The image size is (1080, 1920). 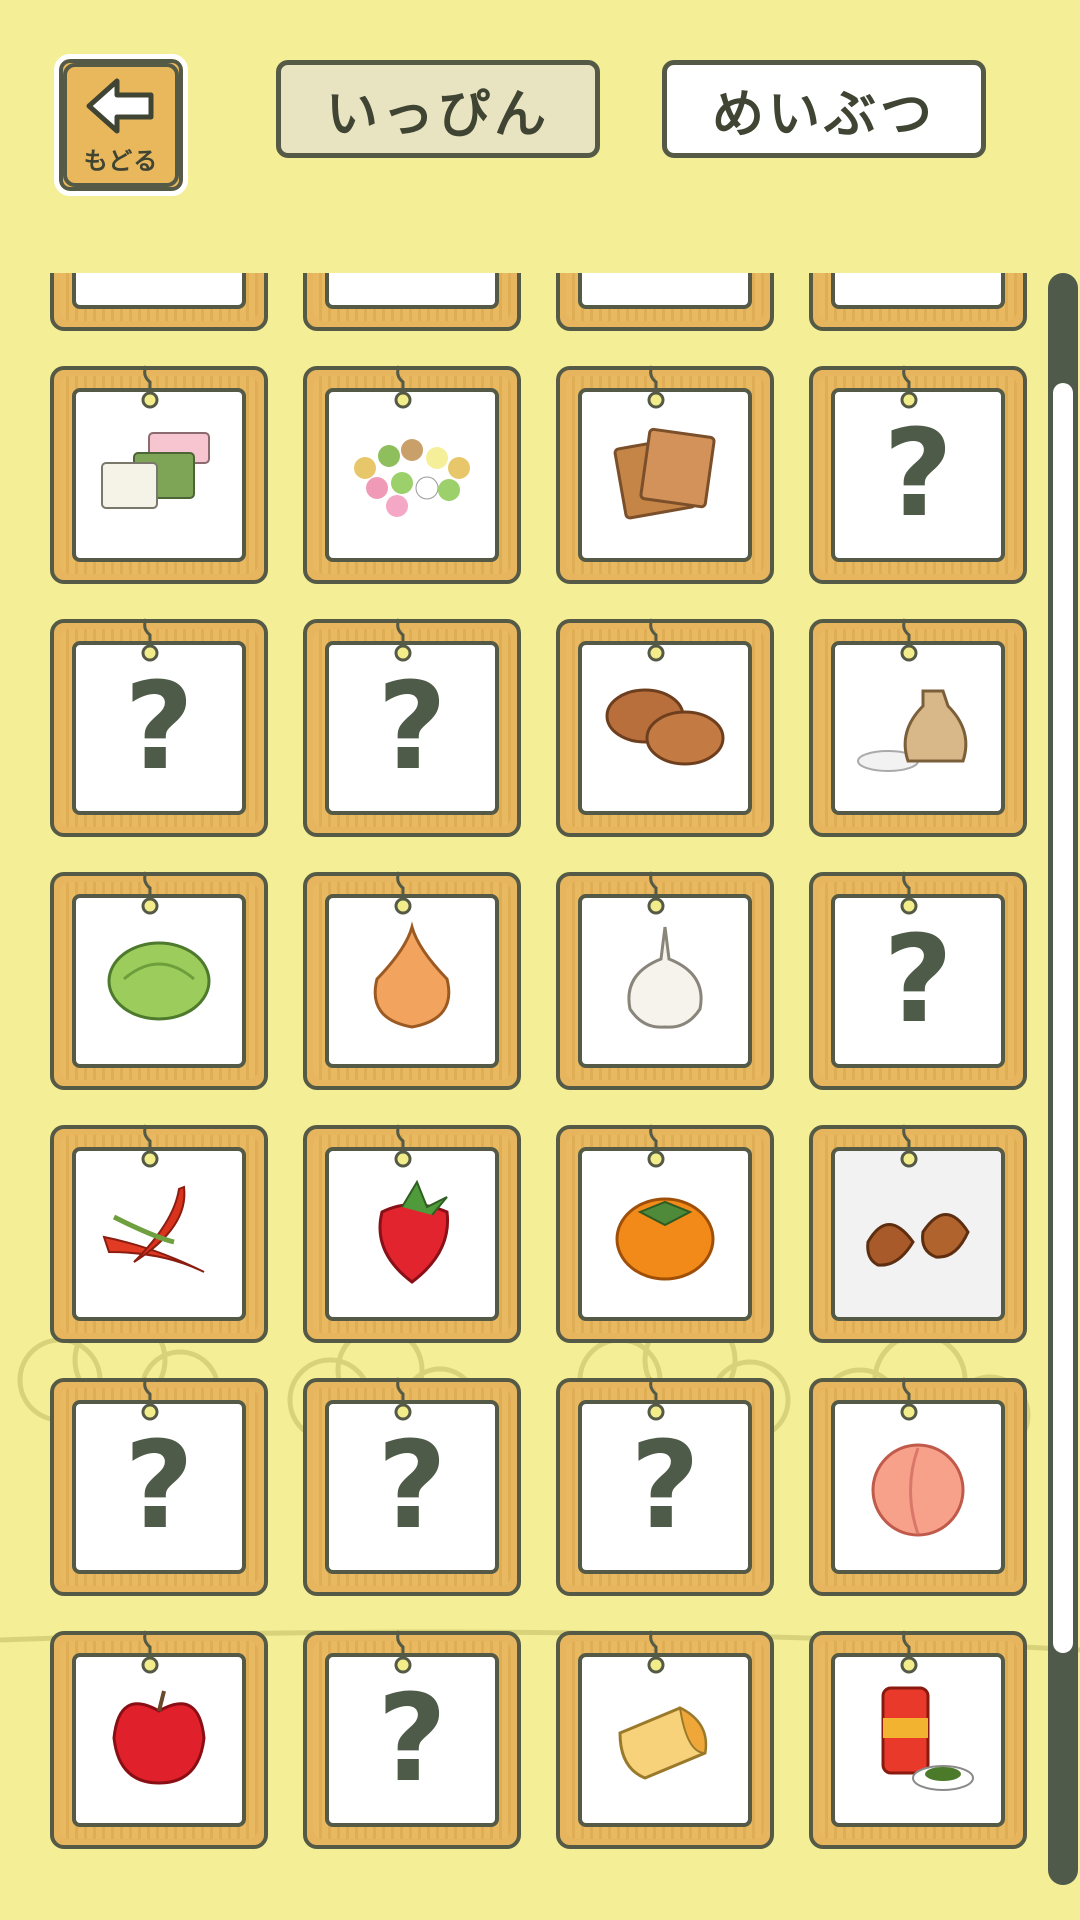 What do you see at coordinates (438, 109) in the screenshot?
I see `tab-ippin: いっぴん` at bounding box center [438, 109].